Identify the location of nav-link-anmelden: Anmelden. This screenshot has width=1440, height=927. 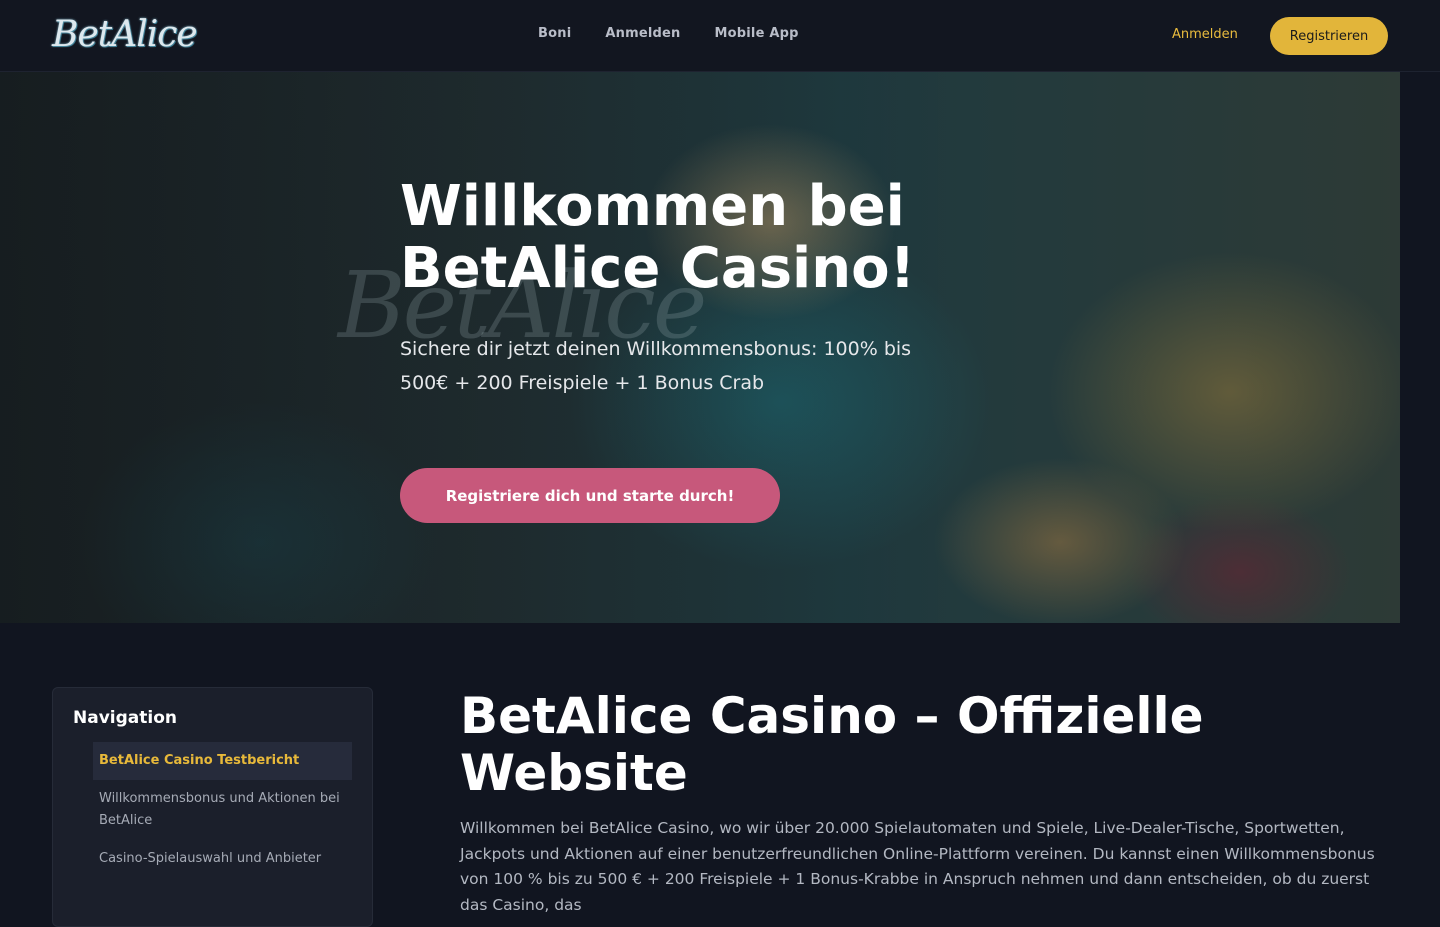
(642, 33).